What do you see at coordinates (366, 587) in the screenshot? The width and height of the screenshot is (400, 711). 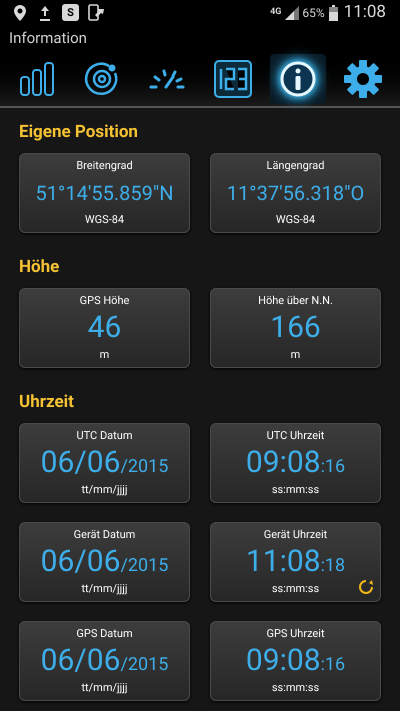 I see `refresh-icon` at bounding box center [366, 587].